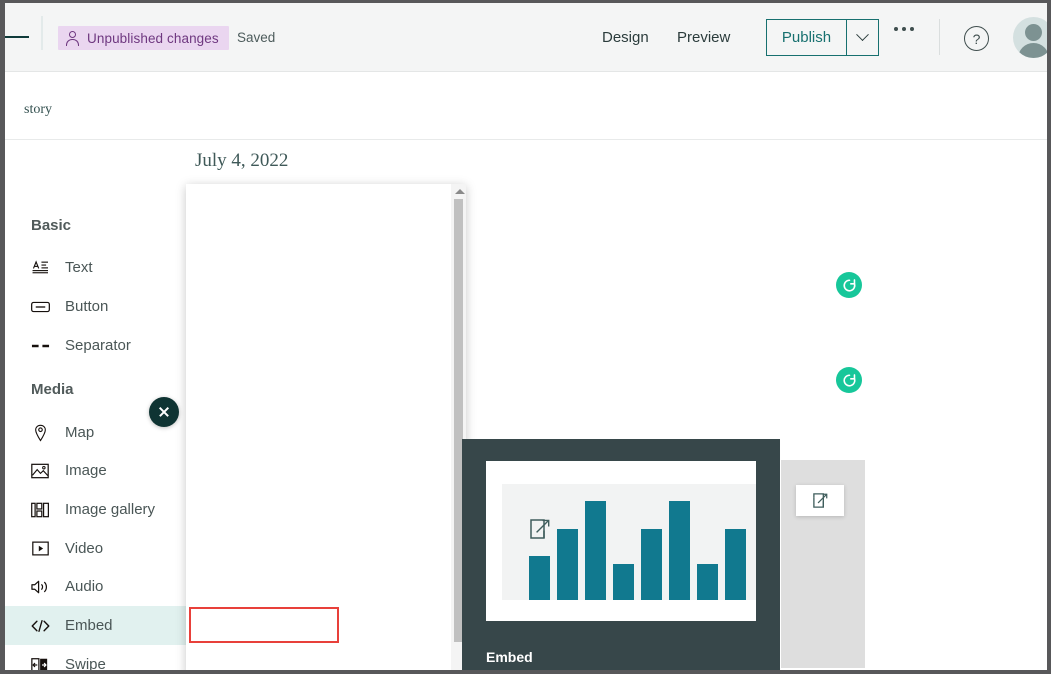  I want to click on help-button: ?, so click(976, 38).